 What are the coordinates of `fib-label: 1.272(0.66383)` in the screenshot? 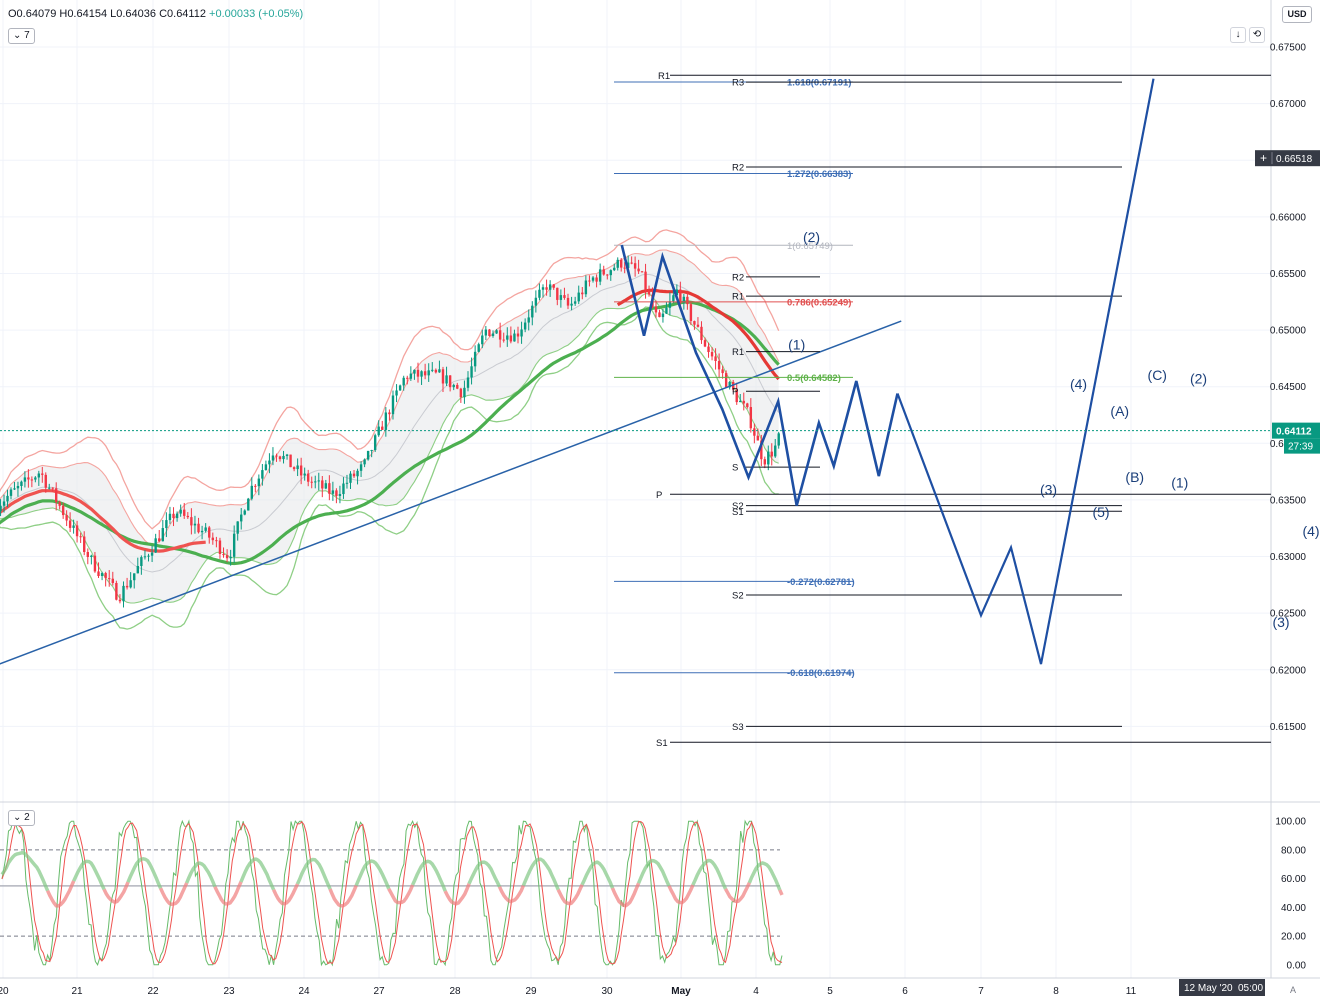 It's located at (819, 174).